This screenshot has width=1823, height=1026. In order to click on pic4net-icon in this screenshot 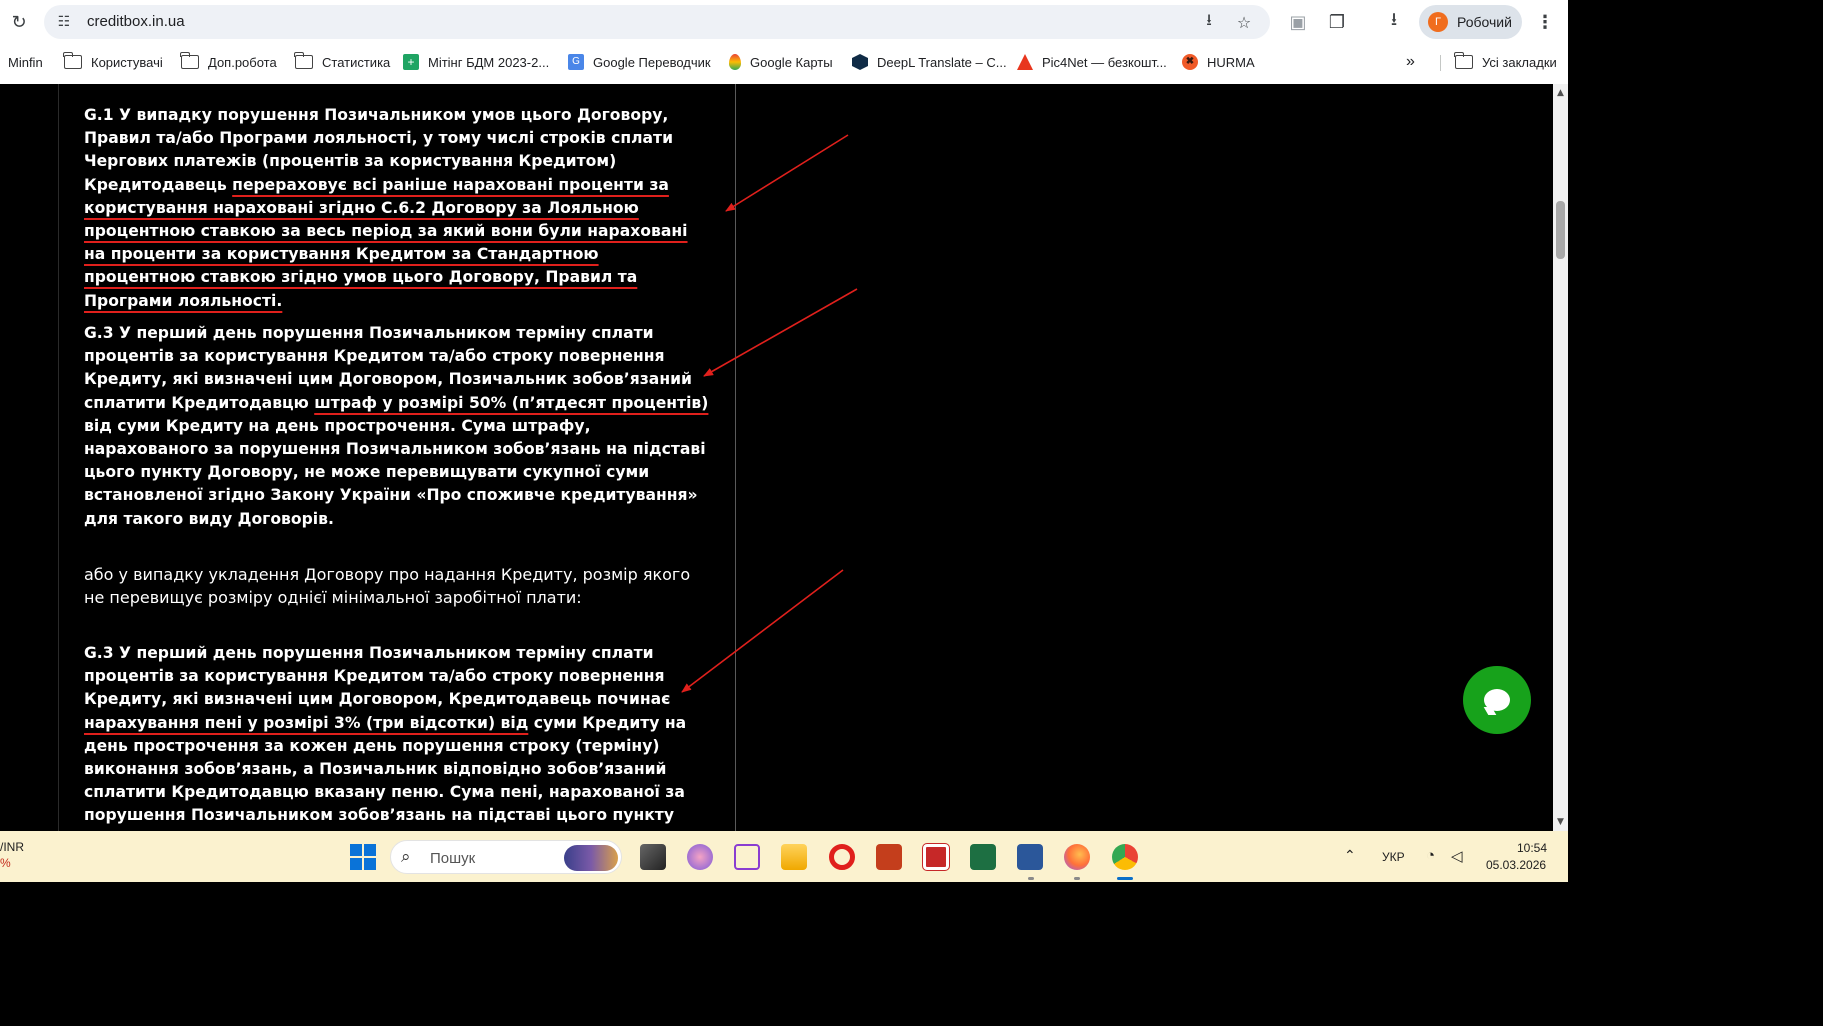, I will do `click(1025, 62)`.